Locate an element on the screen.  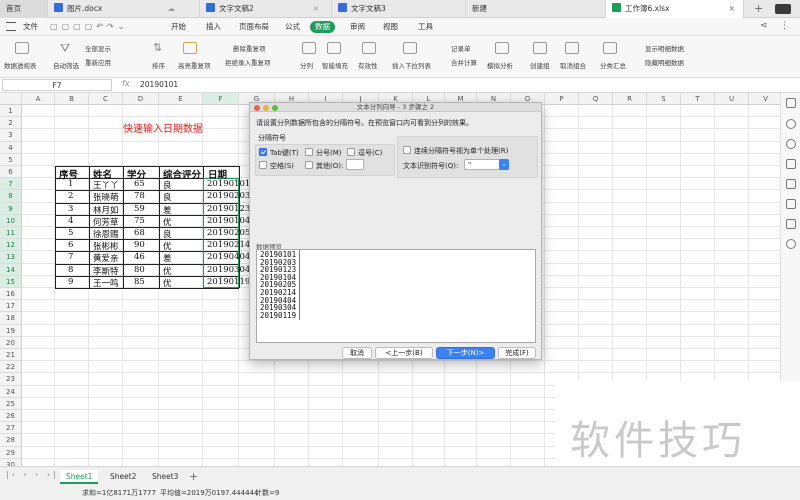
show-all-button: 全部显示 is located at coordinates (98, 48).